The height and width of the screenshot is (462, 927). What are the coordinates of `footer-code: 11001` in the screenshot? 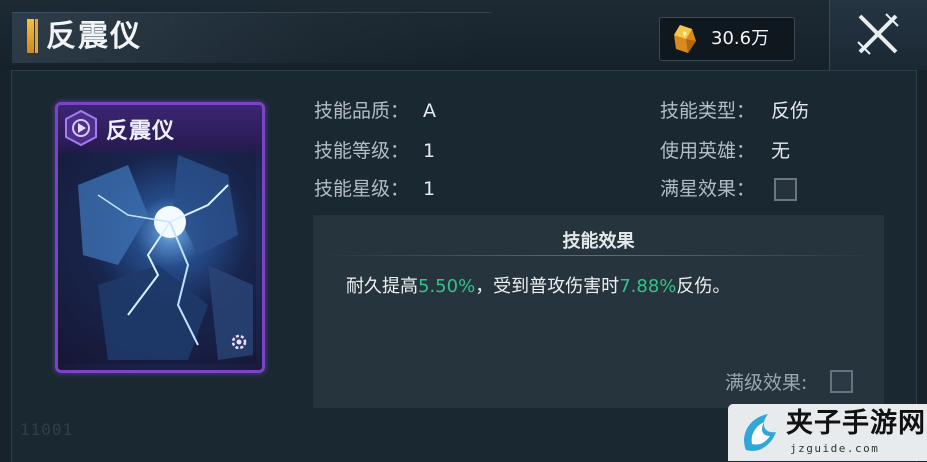 It's located at (47, 429).